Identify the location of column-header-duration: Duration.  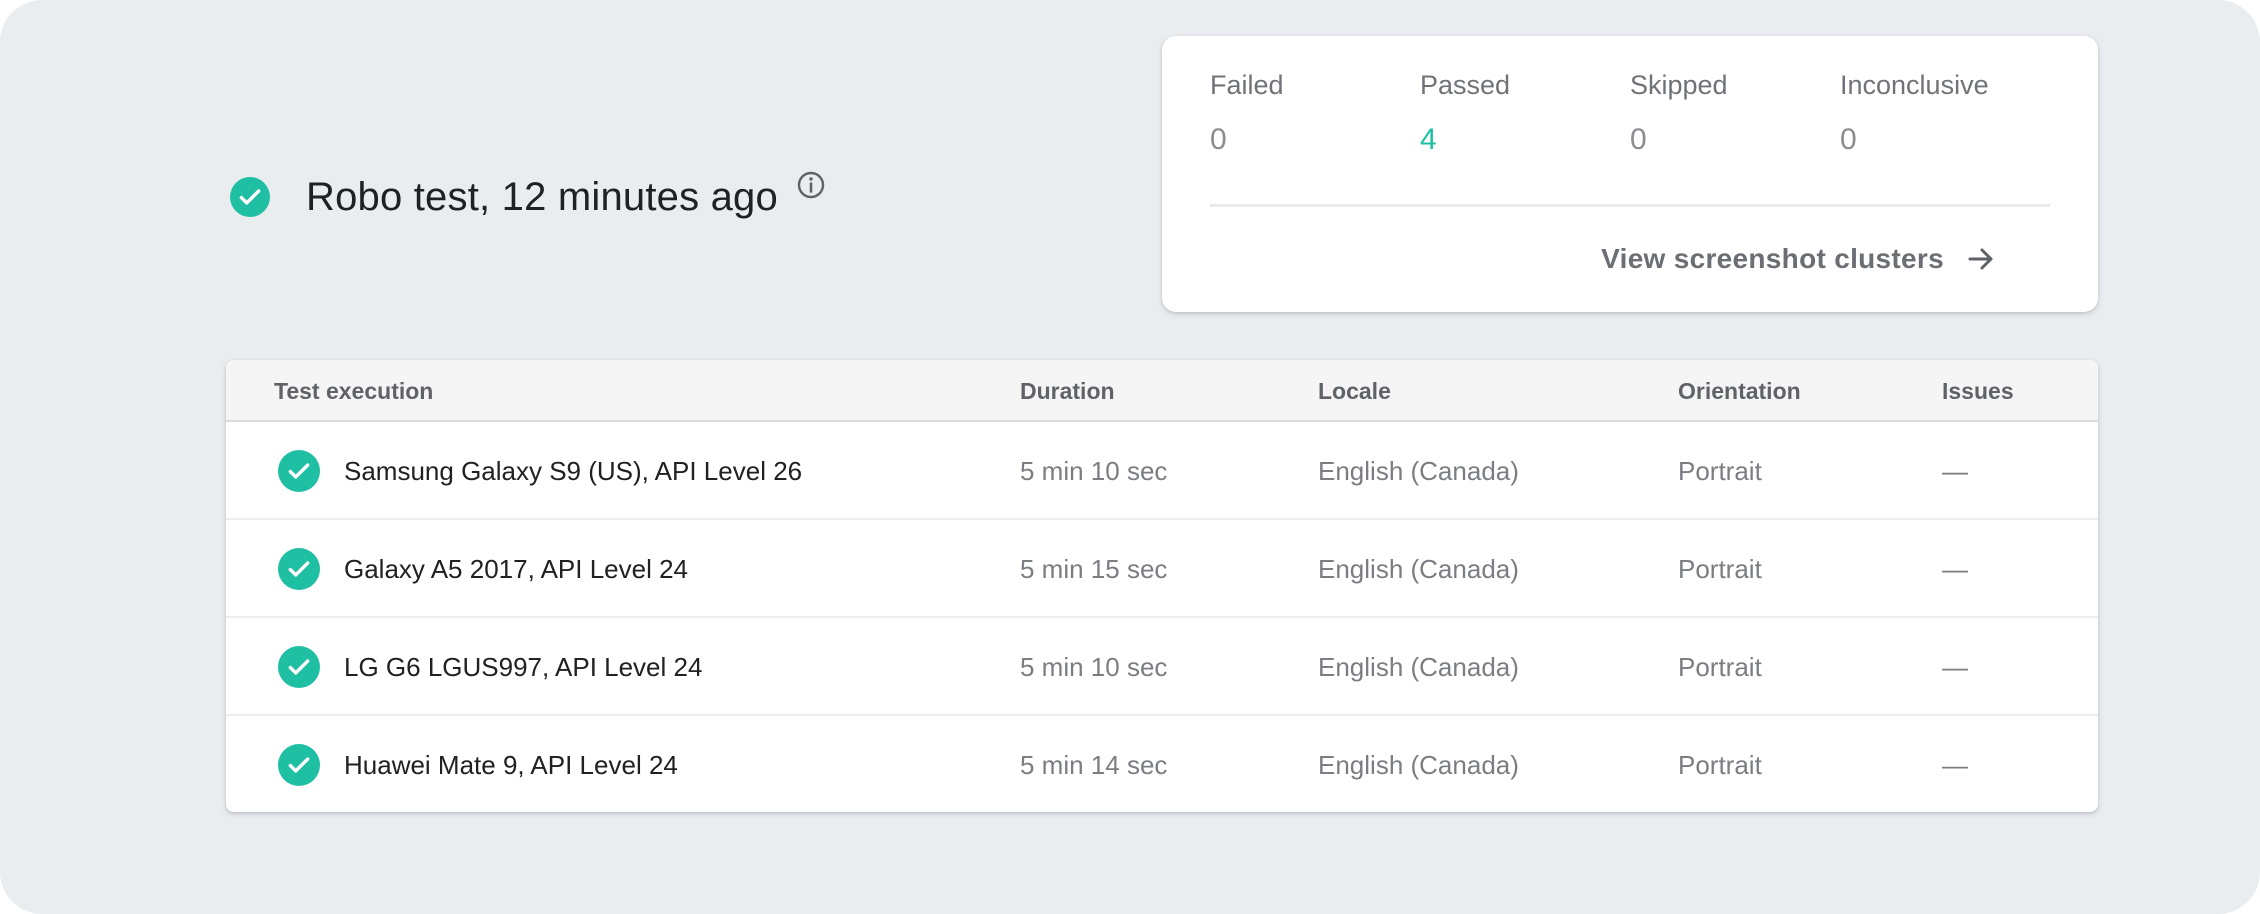
(1067, 391).